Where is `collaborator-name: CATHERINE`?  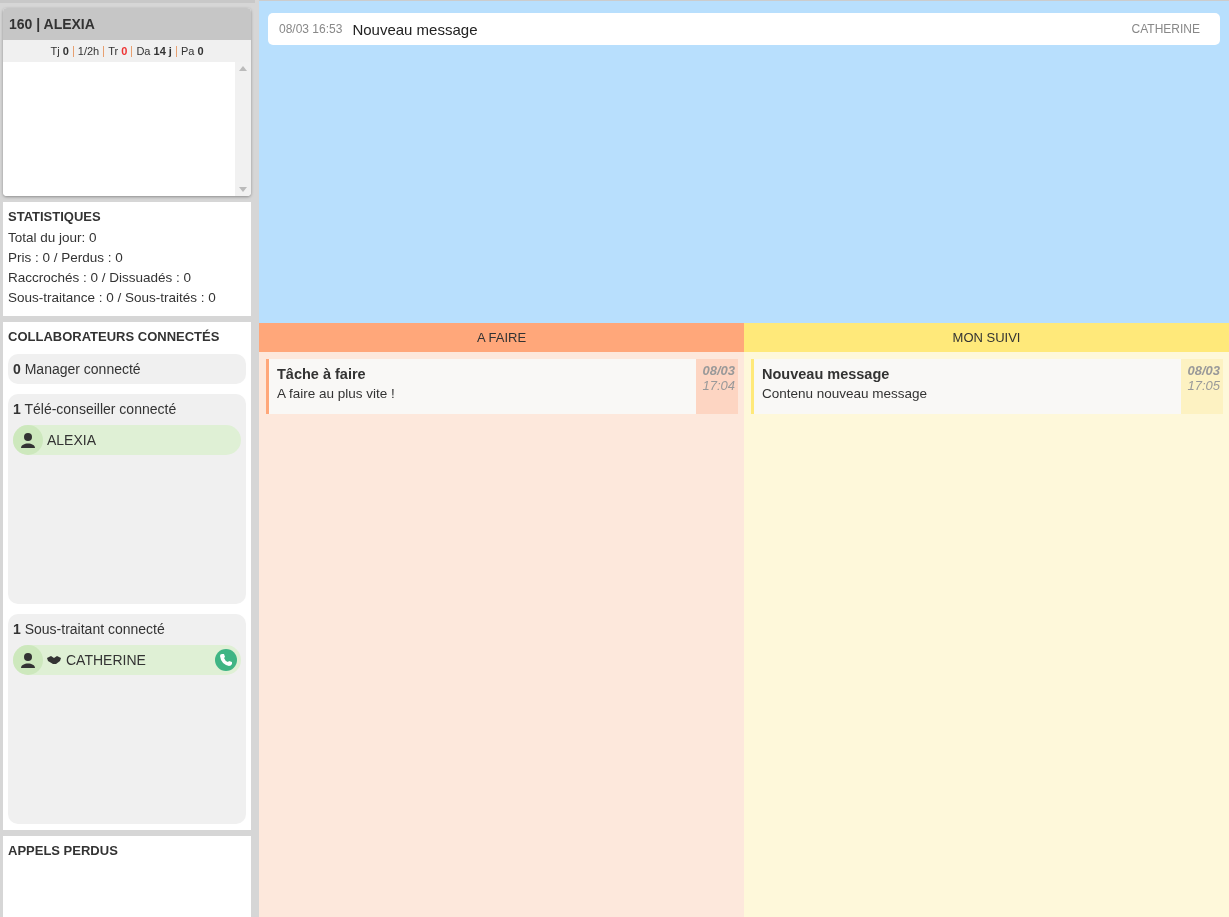 collaborator-name: CATHERINE is located at coordinates (106, 660).